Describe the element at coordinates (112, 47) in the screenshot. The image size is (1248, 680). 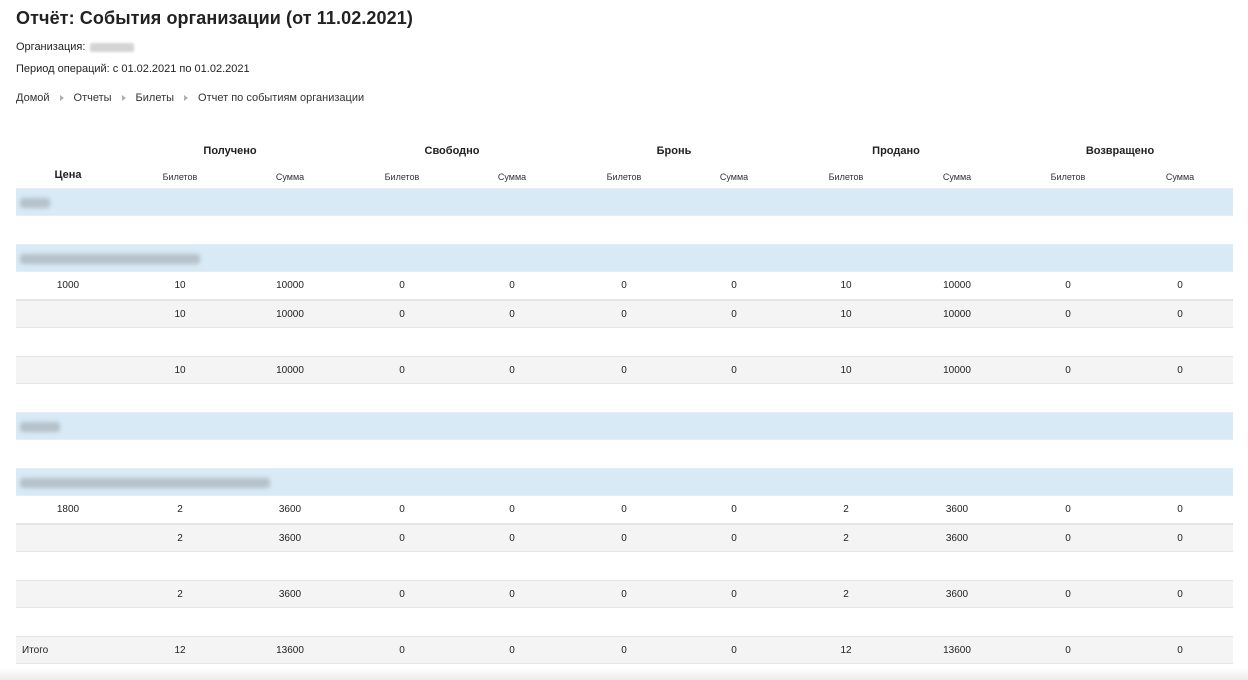
I see `organization-name-redacted` at that location.